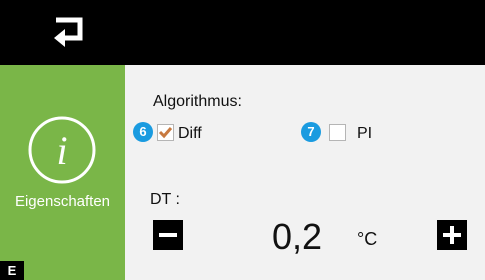 The image size is (485, 280). I want to click on pi-label: PI, so click(365, 133).